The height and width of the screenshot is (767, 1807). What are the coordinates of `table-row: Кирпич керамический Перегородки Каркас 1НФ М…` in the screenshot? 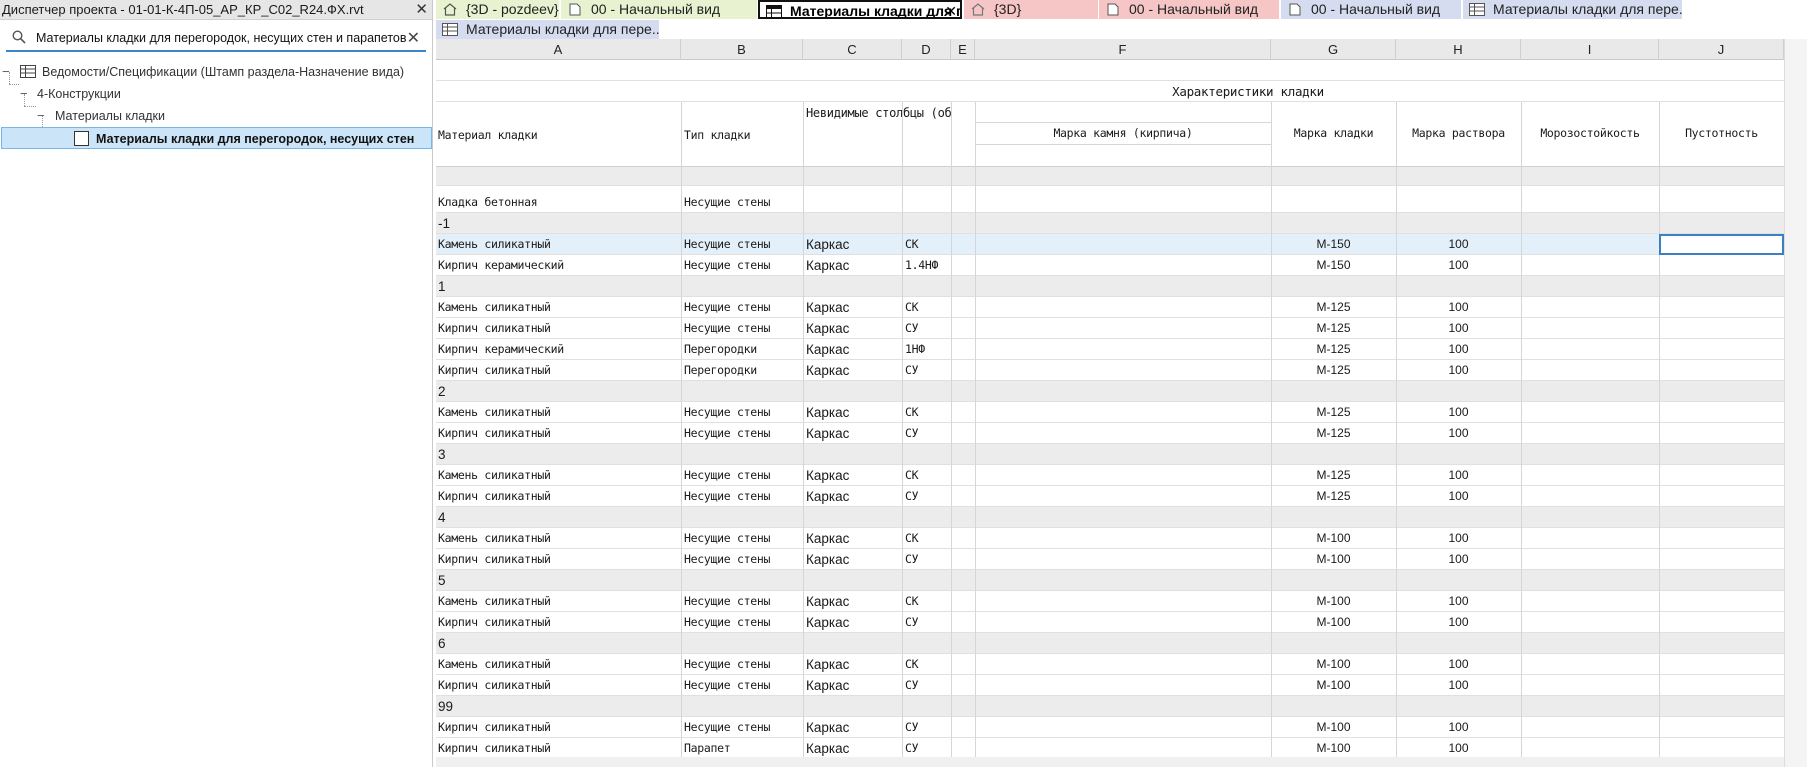 It's located at (1110, 349).